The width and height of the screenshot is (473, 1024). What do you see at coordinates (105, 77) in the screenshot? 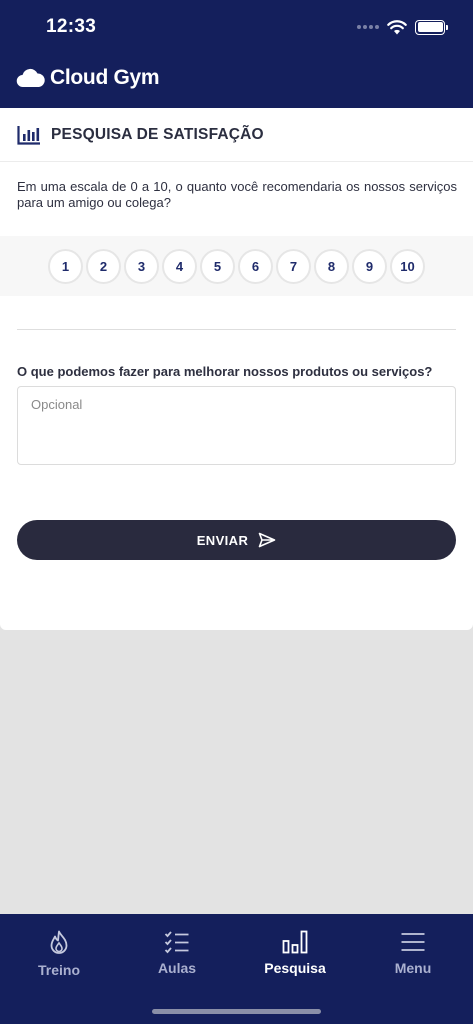
I see `brand-name: Cloud Gym` at bounding box center [105, 77].